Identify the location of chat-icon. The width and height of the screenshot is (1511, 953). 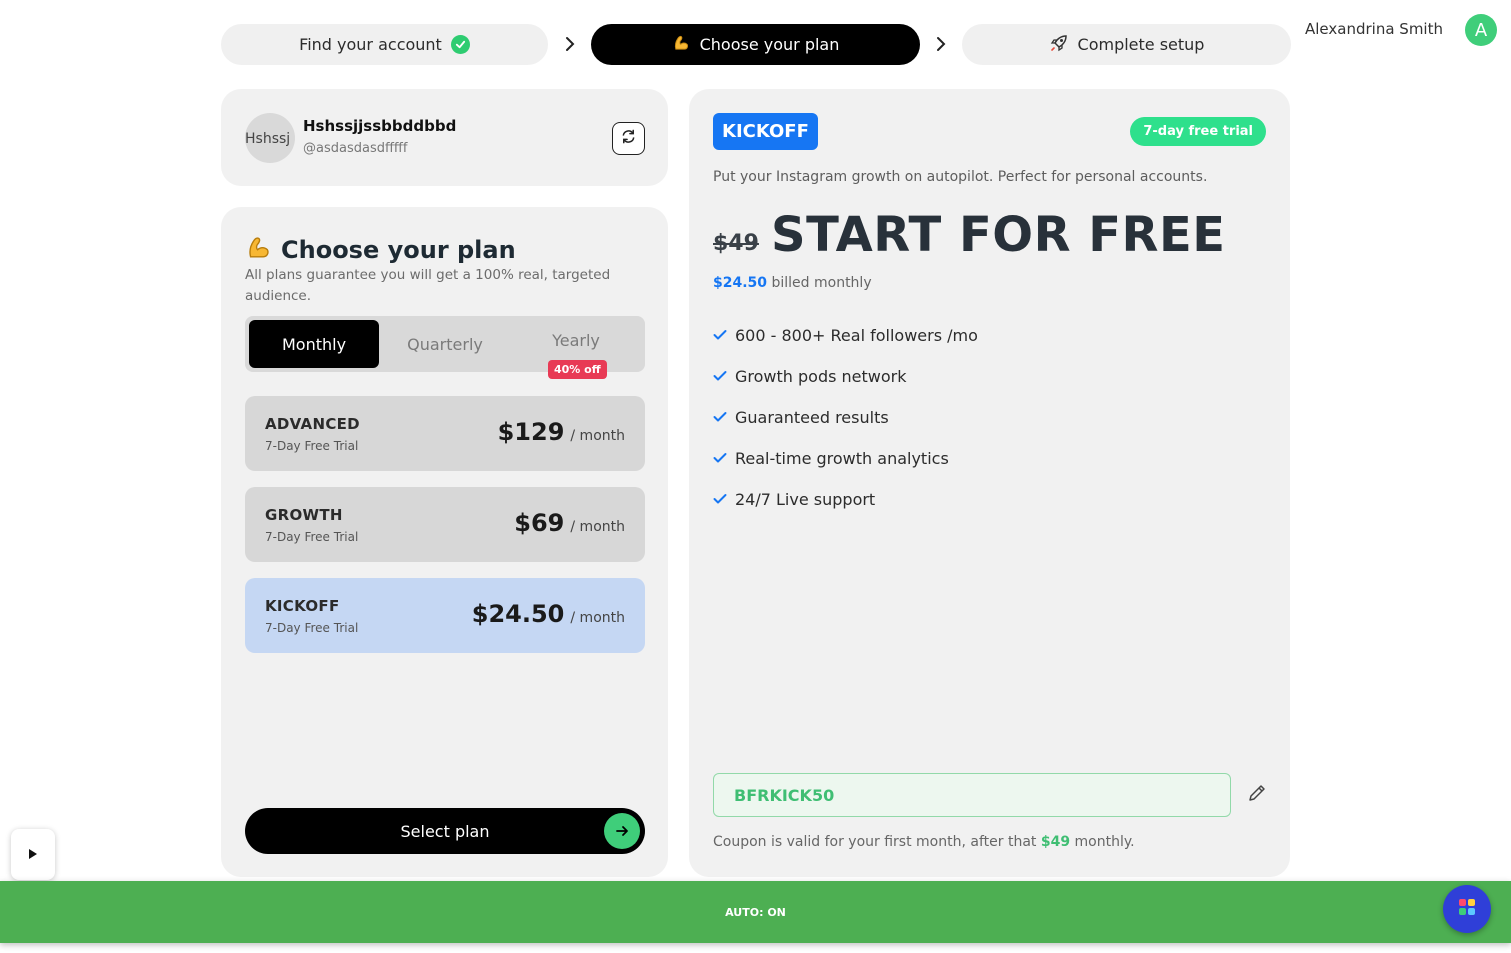
(1467, 909).